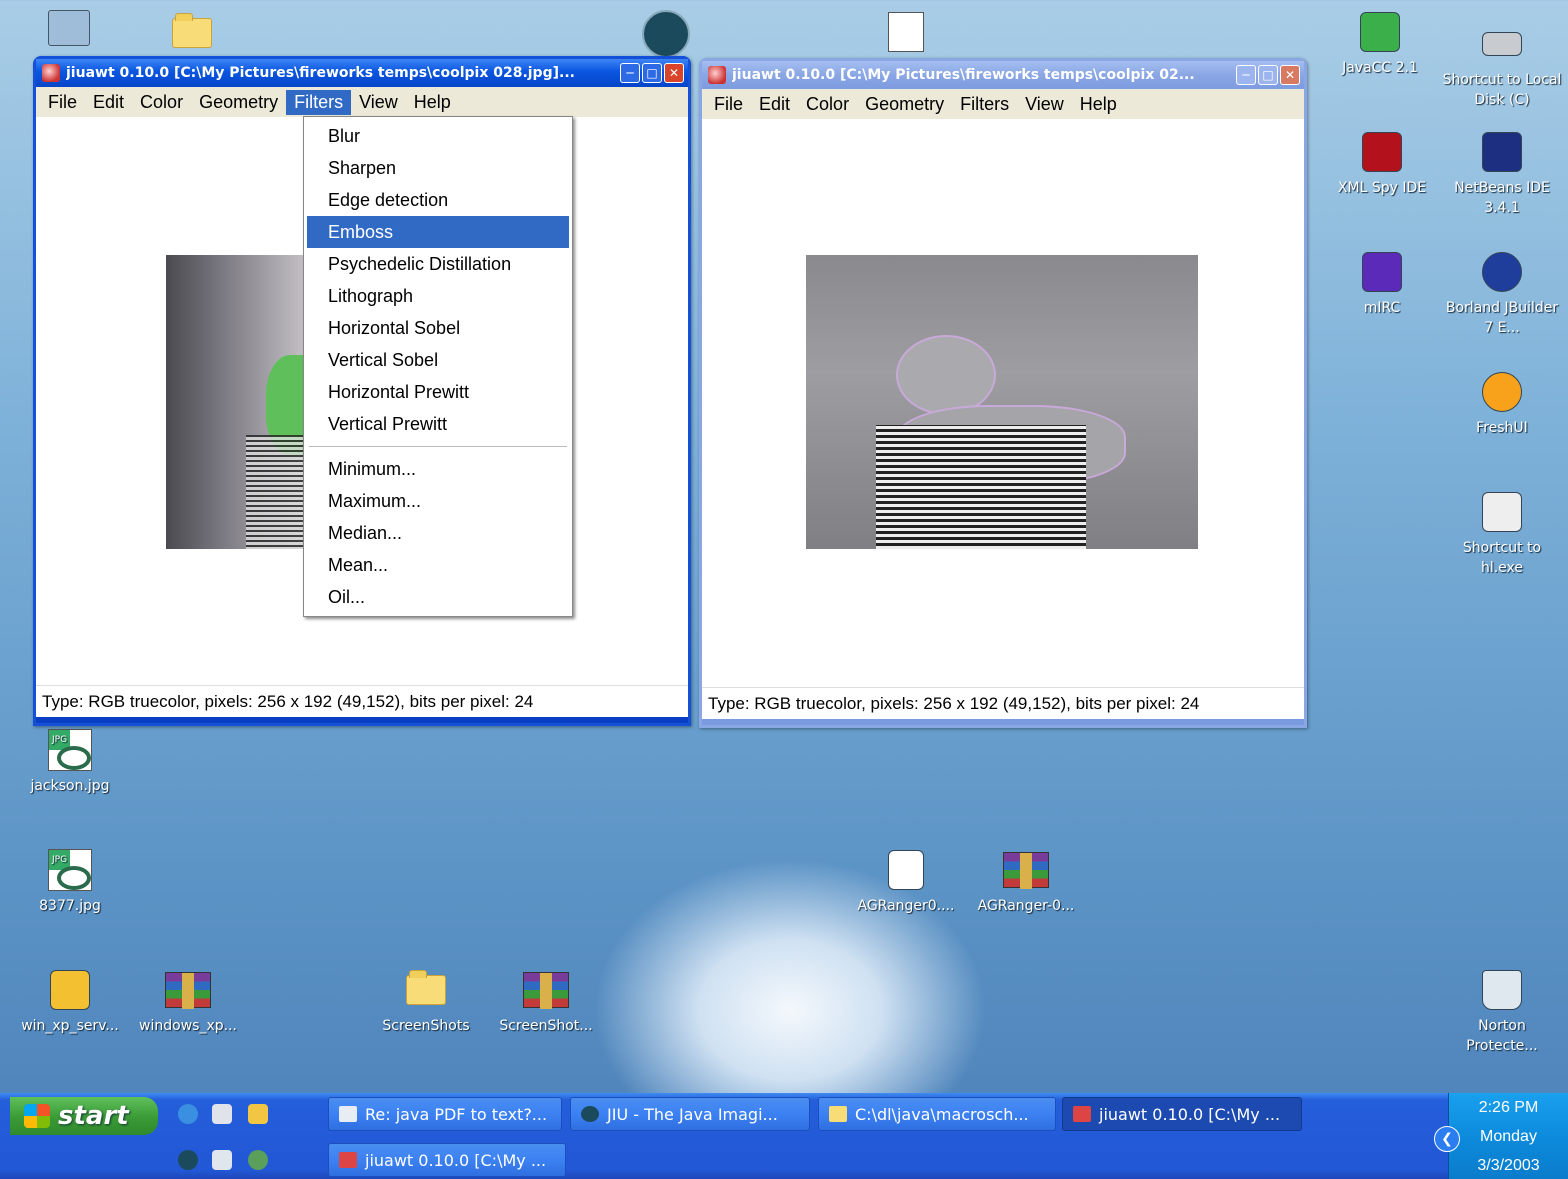 Image resolution: width=1568 pixels, height=1179 pixels. I want to click on outlook-icon, so click(258, 1114).